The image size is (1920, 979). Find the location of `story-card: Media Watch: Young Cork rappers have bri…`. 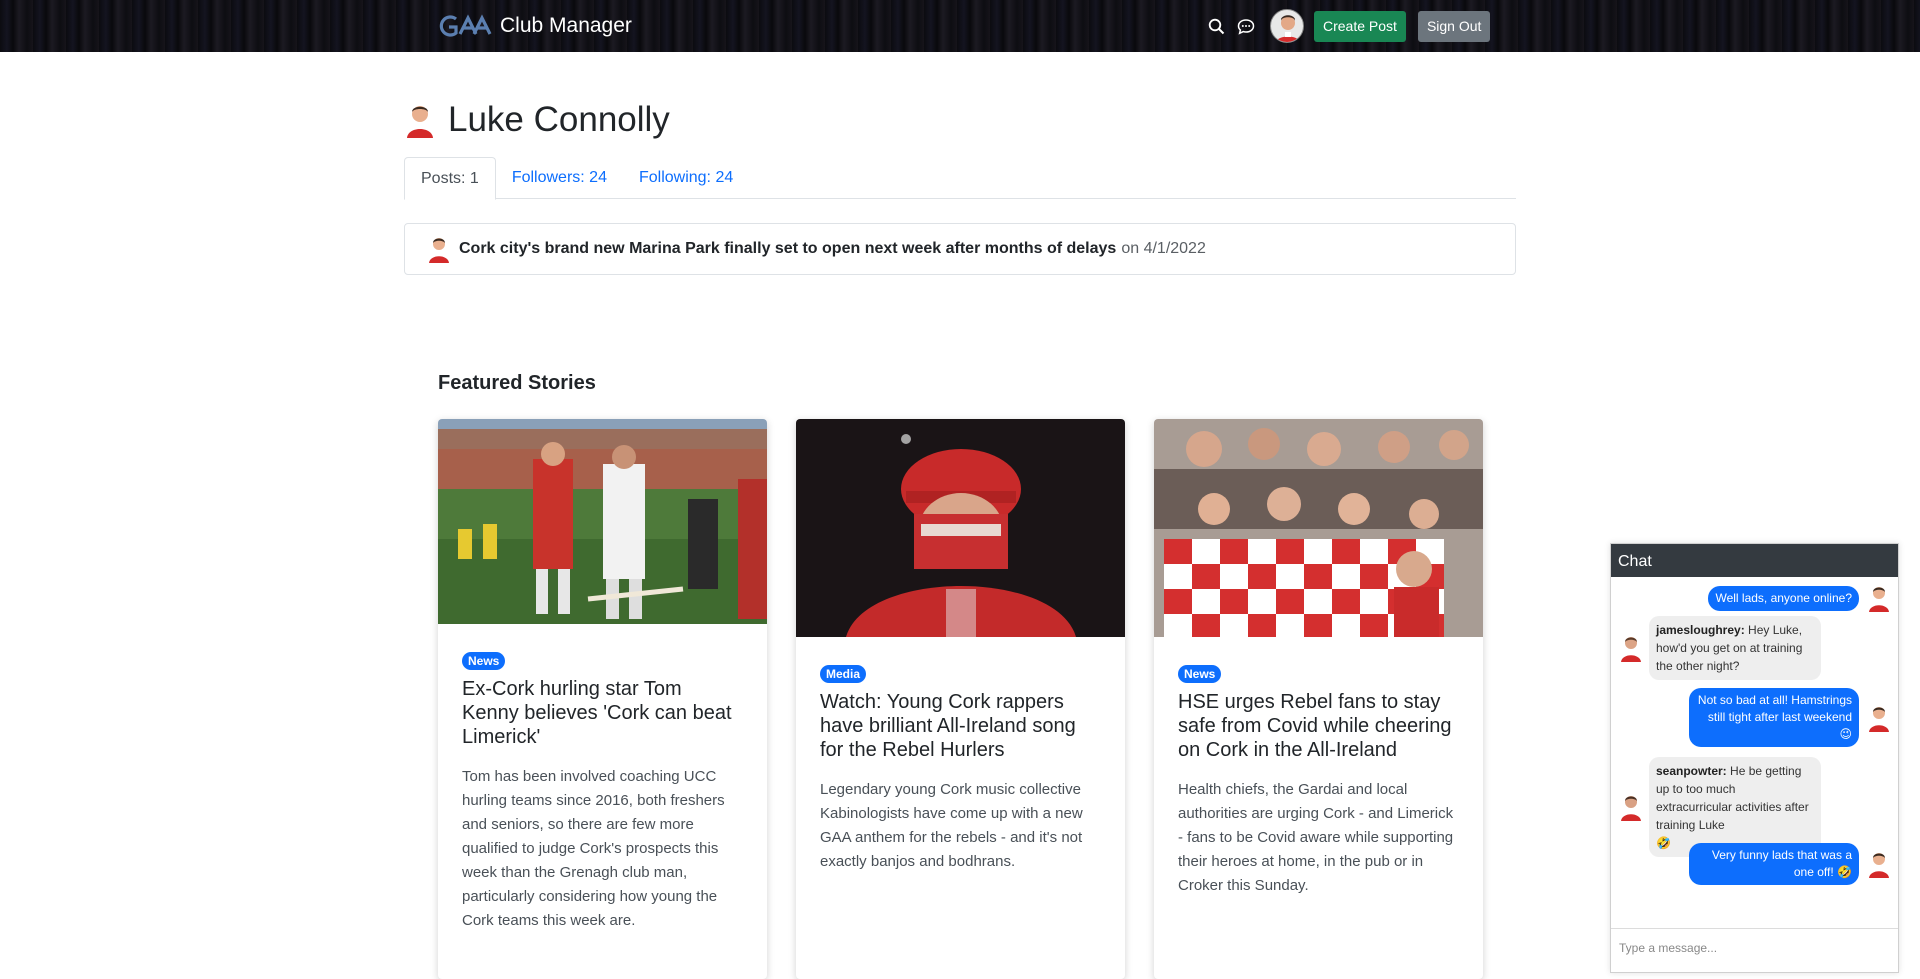

story-card: Media Watch: Young Cork rappers have bri… is located at coordinates (960, 699).